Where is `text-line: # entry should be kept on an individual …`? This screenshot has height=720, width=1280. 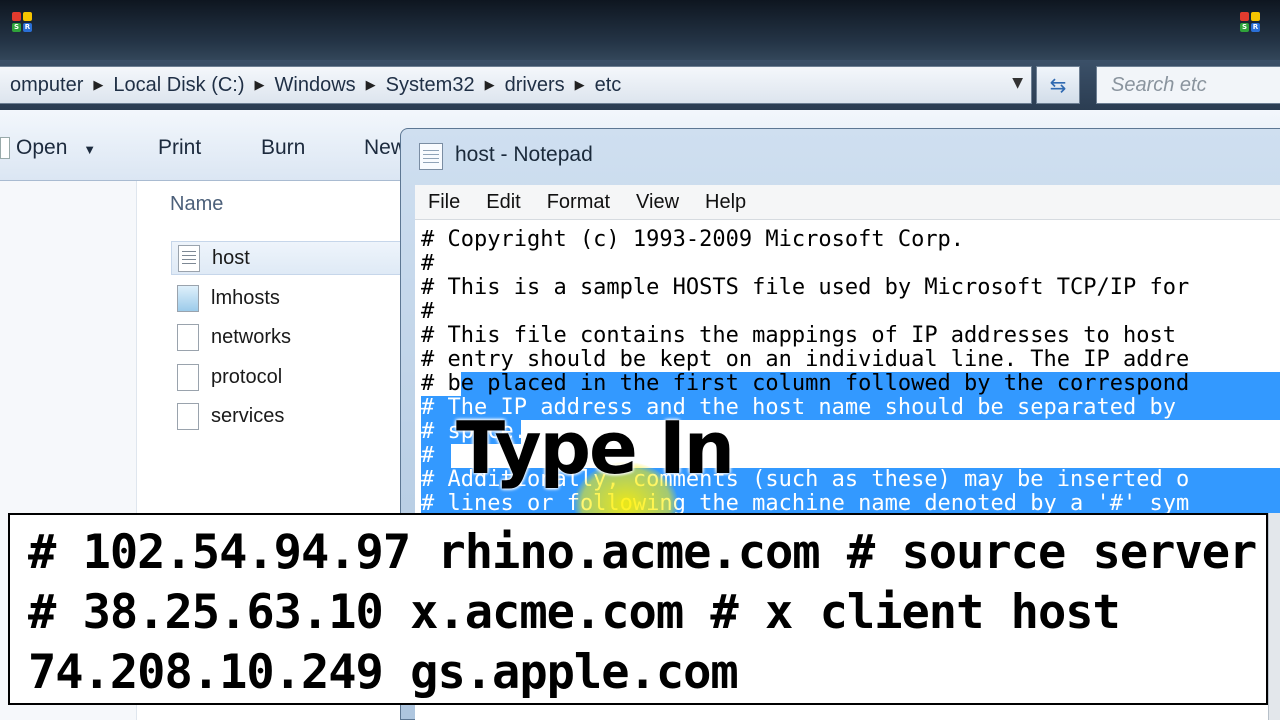 text-line: # entry should be kept on an individual … is located at coordinates (805, 359).